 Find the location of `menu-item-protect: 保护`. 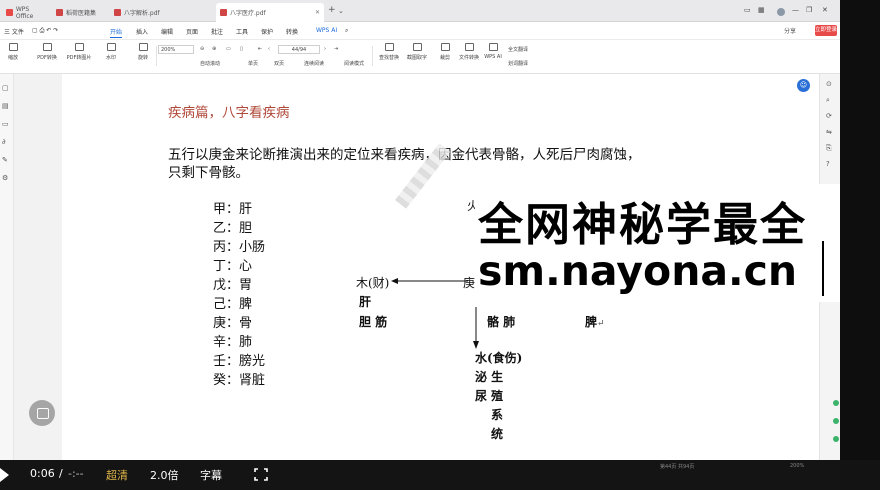

menu-item-protect: 保护 is located at coordinates (267, 31).